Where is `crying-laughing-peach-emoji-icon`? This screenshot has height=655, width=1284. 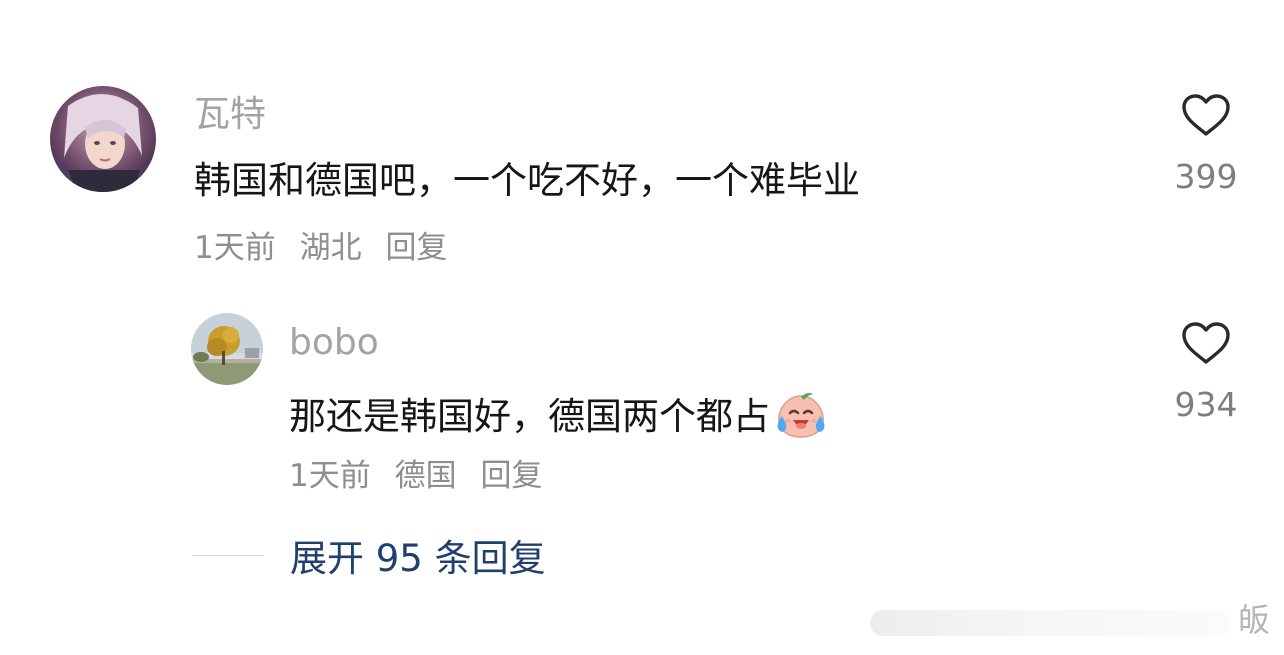
crying-laughing-peach-emoji-icon is located at coordinates (801, 418).